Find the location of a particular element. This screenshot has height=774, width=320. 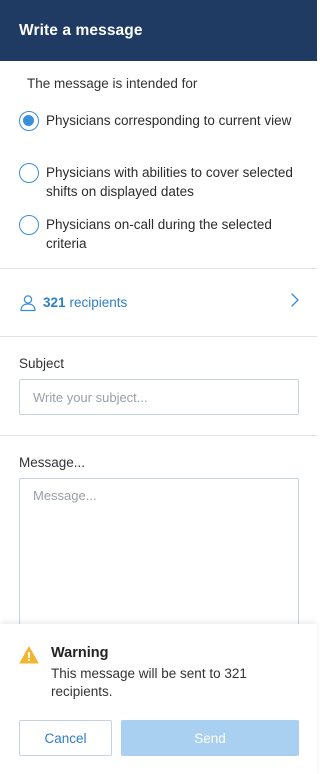

radio-option-label: Physicians corresponding to current view is located at coordinates (169, 120).